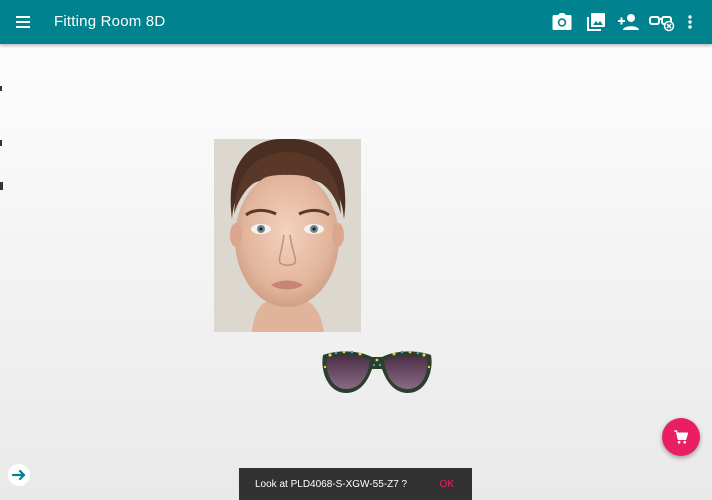 Image resolution: width=712 pixels, height=500 pixels. I want to click on sunglasses-image, so click(377, 371).